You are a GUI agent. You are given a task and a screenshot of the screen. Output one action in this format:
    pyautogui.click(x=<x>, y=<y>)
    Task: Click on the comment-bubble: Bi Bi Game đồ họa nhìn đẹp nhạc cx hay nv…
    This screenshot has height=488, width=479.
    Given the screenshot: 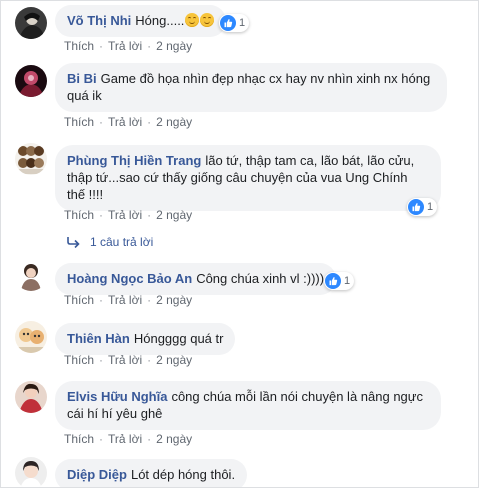 What is the action you would take?
    pyautogui.click(x=251, y=87)
    